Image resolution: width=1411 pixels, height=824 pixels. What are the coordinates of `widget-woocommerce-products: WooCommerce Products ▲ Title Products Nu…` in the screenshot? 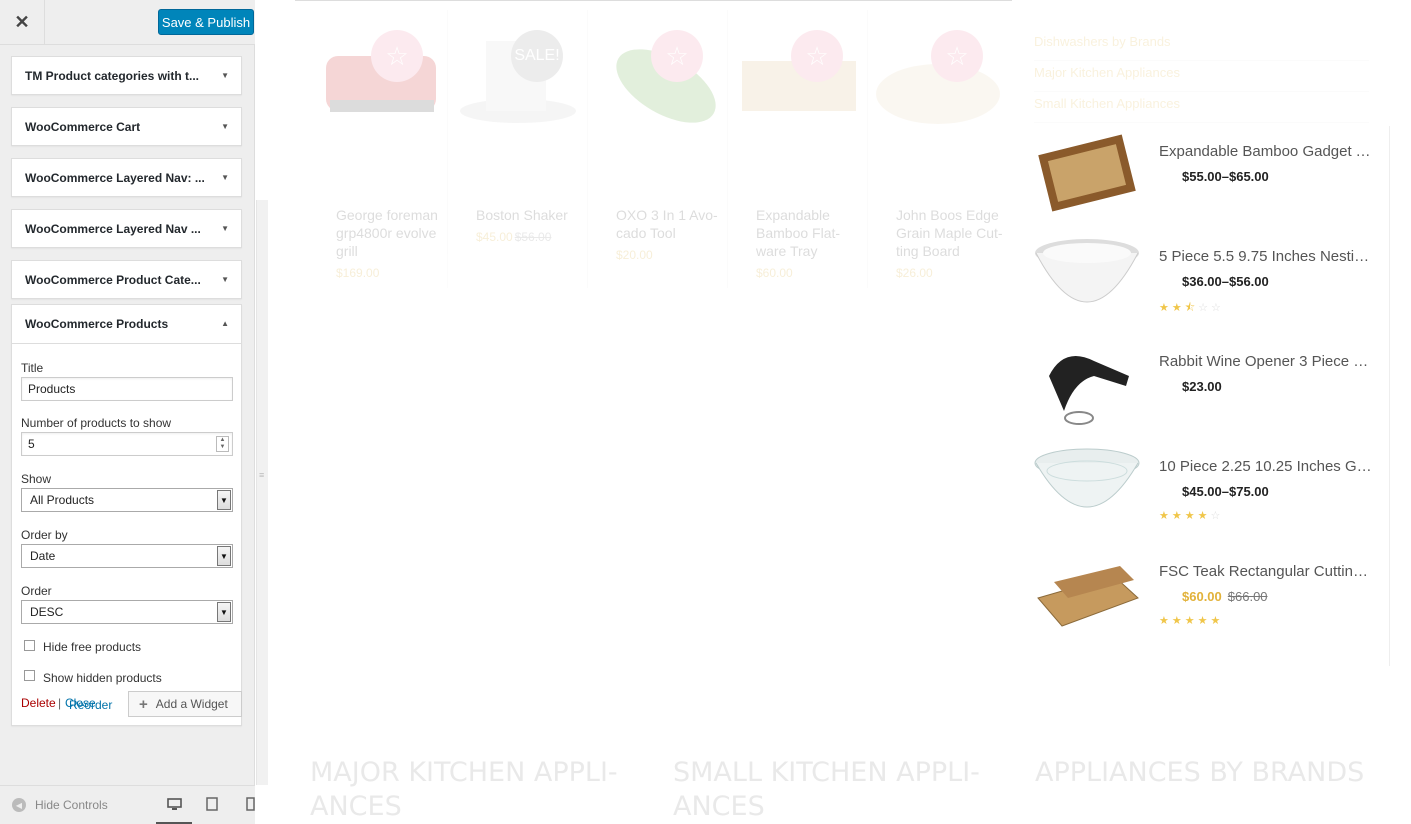 It's located at (126, 515).